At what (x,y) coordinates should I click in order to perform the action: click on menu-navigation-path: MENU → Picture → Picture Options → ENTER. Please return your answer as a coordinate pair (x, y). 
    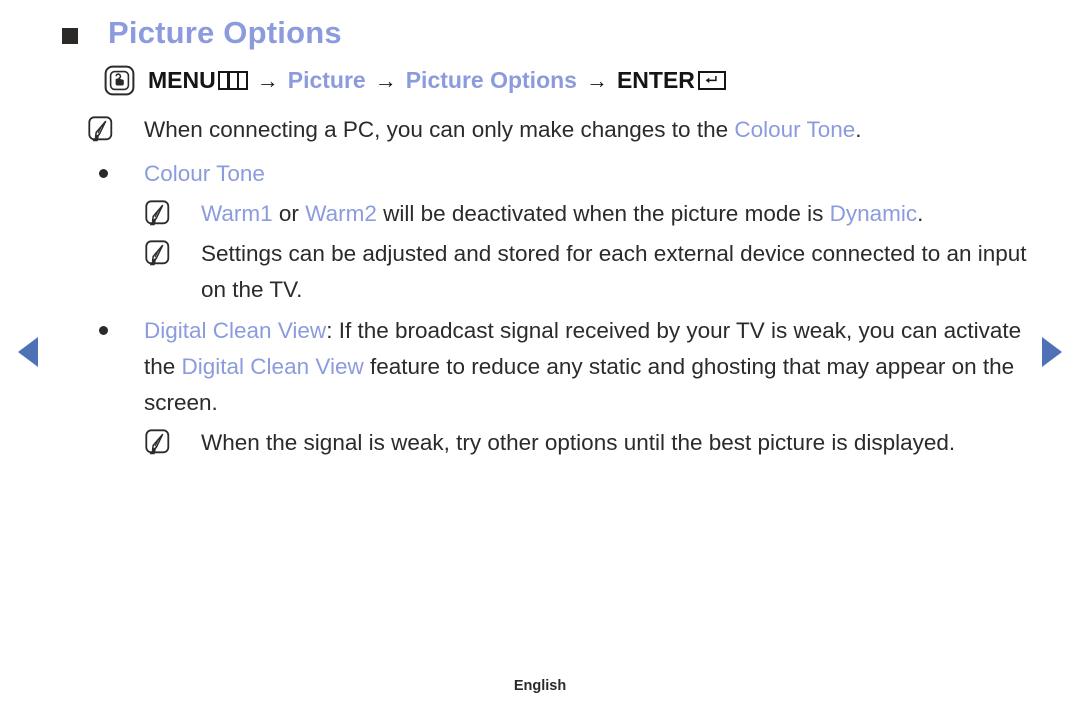
    Looking at the image, I should click on (415, 80).